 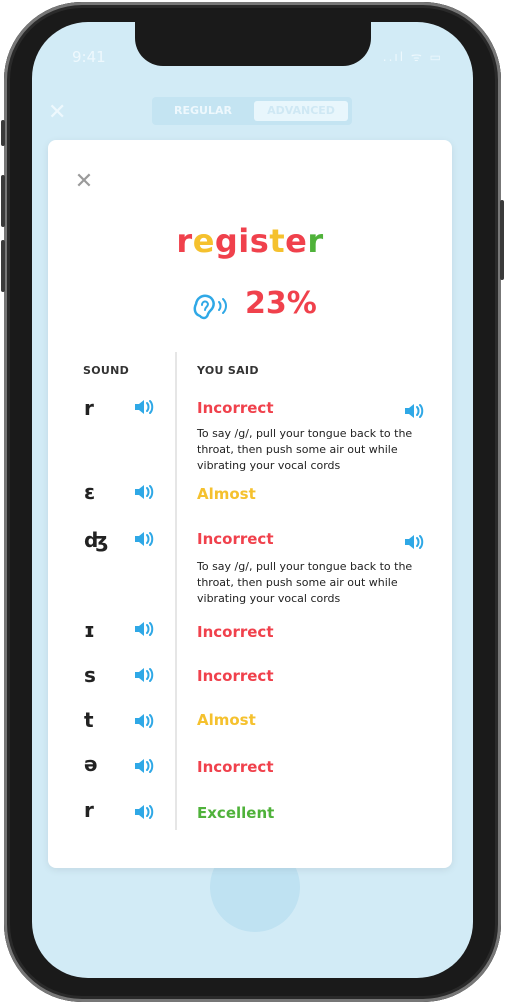 What do you see at coordinates (89, 720) in the screenshot?
I see `phoneme-symbol: t` at bounding box center [89, 720].